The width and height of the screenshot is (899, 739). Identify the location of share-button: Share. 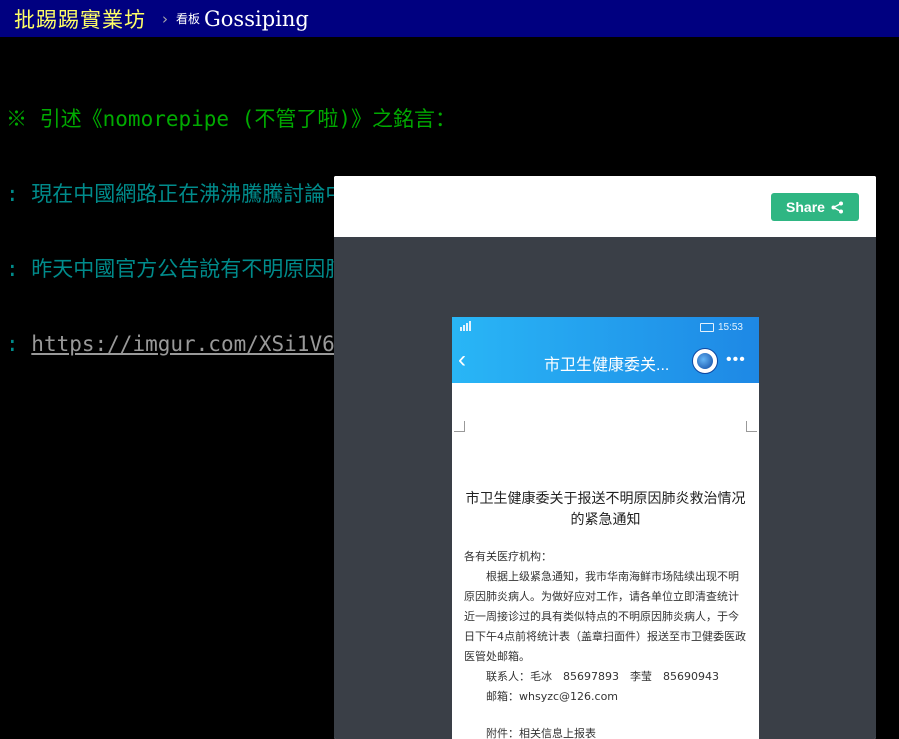
(815, 207).